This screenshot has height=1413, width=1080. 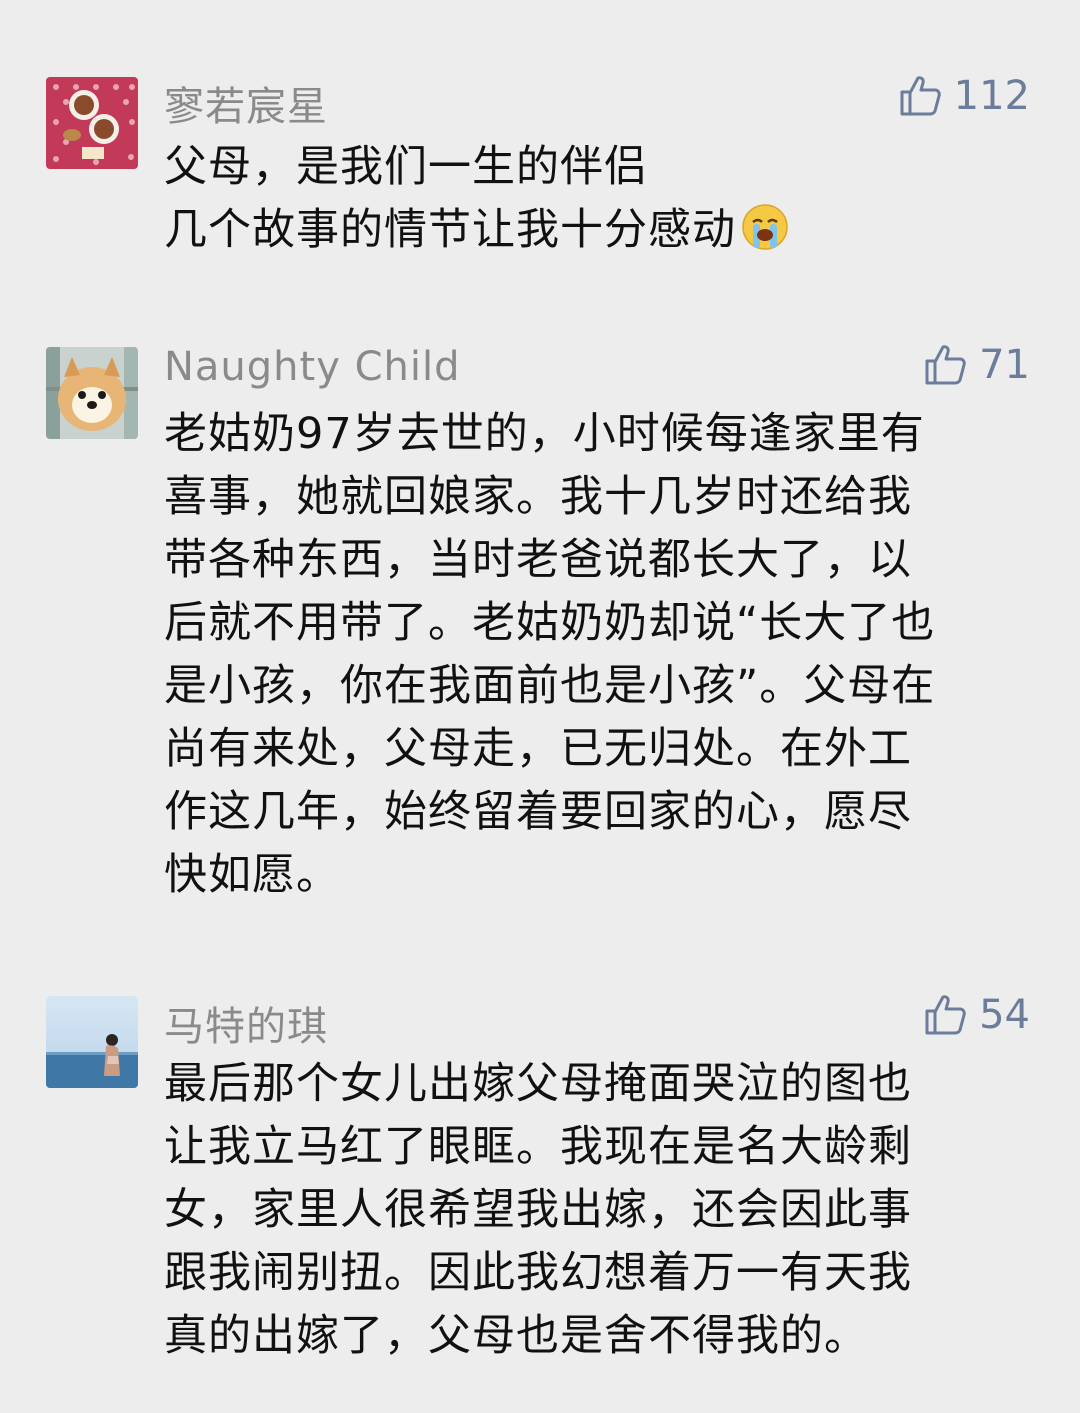 I want to click on text-line: 后就不用带了。老姑奶奶却说“长大了也, so click(x=550, y=623).